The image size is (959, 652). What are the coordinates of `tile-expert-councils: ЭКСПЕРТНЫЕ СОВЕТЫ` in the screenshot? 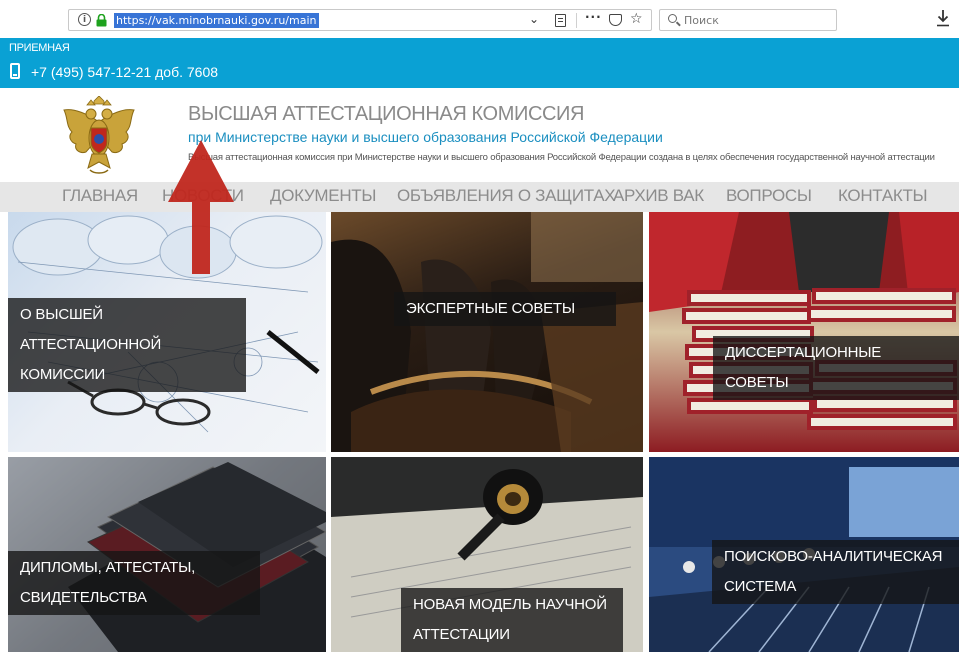 It's located at (487, 332).